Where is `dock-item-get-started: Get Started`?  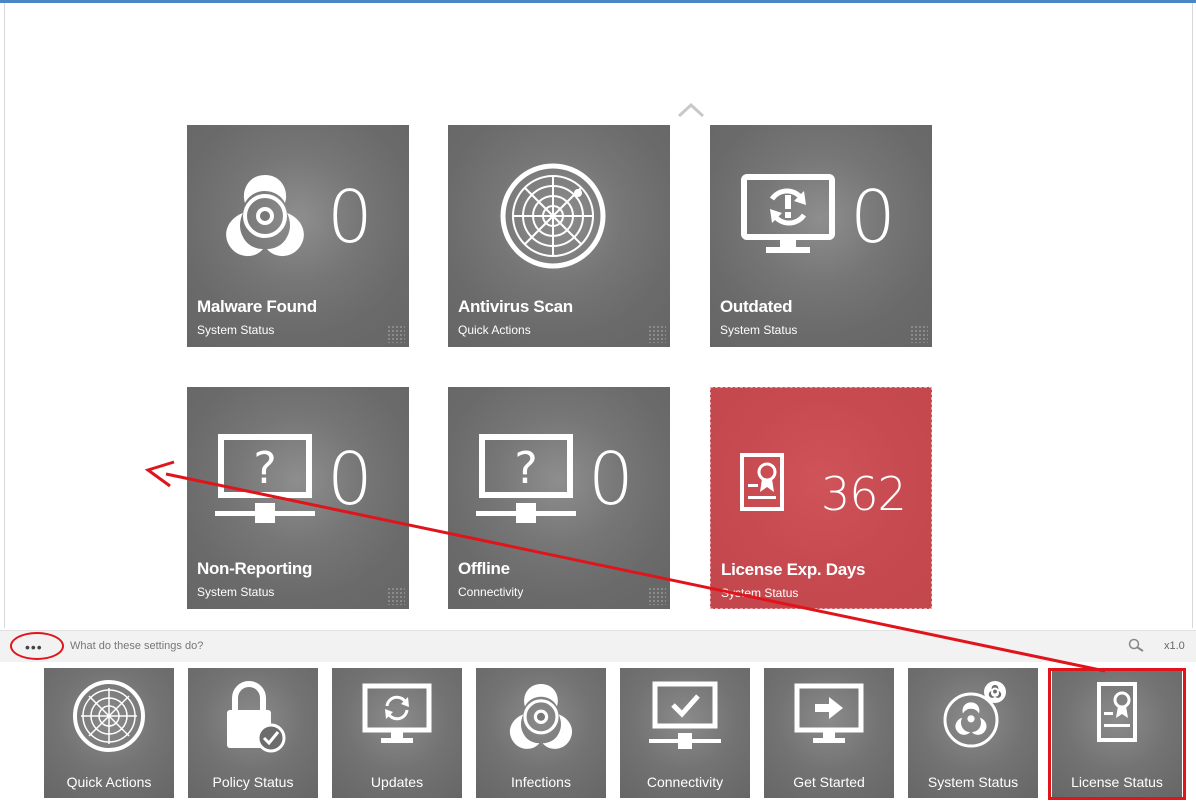
dock-item-get-started: Get Started is located at coordinates (829, 733).